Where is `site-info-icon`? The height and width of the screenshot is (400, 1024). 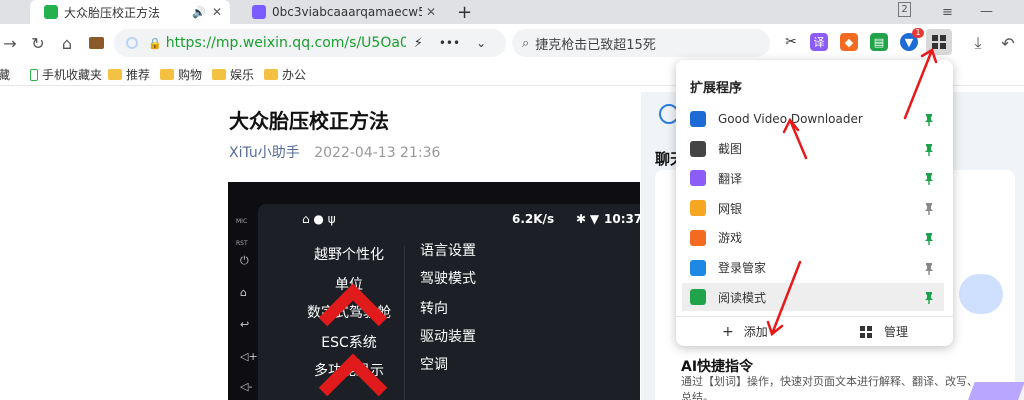
site-info-icon is located at coordinates (132, 43).